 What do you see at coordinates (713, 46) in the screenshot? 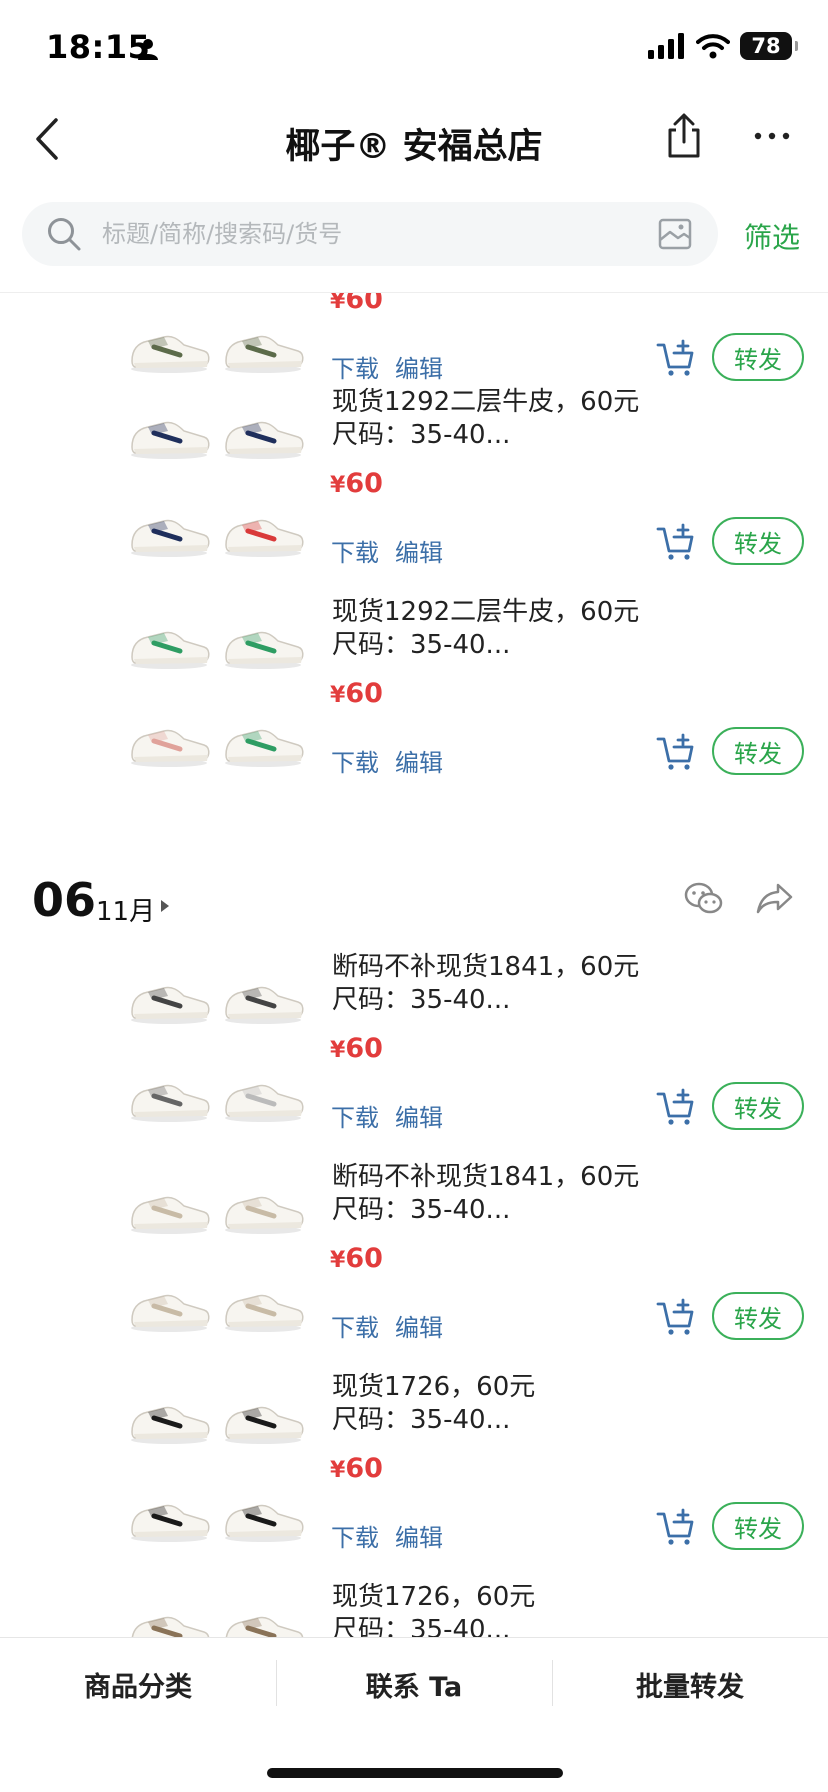
I see `wifi-icon` at bounding box center [713, 46].